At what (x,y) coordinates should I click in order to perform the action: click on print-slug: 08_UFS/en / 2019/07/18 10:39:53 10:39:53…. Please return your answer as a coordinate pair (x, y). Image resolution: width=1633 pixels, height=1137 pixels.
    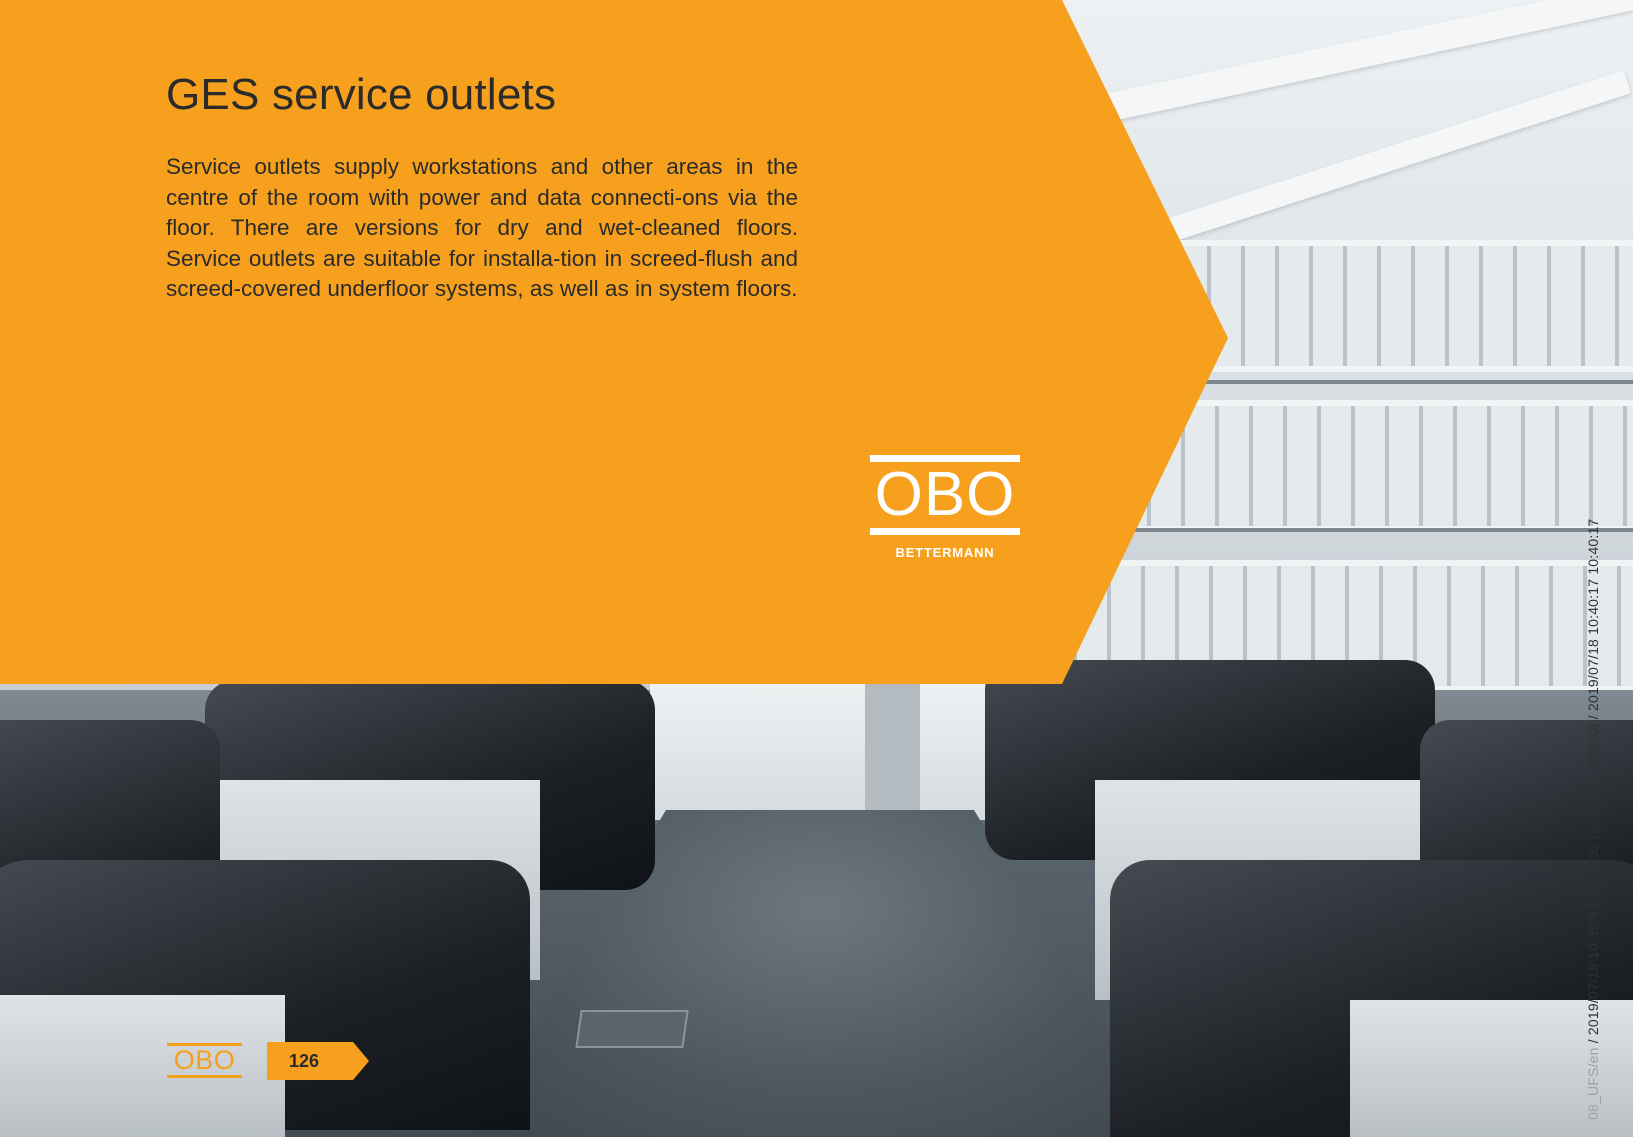
    Looking at the image, I should click on (1593, 819).